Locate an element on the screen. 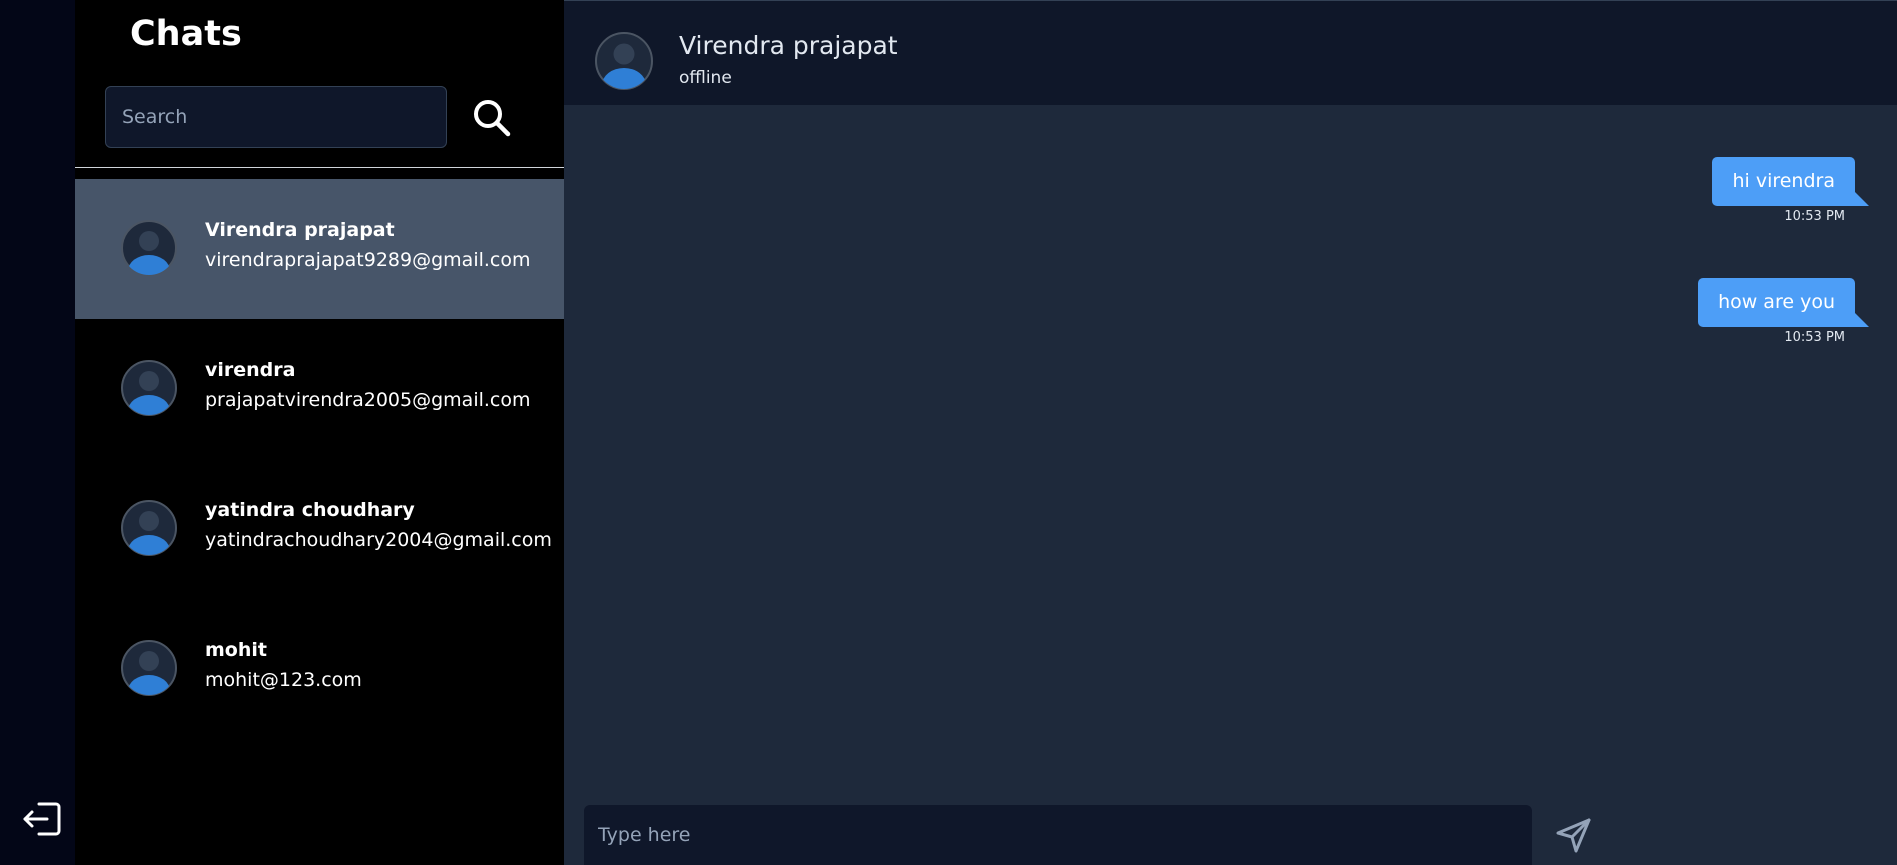 This screenshot has height=865, width=1897. contact-email: yatindrachoudhary2004@gmail.com is located at coordinates (378, 540).